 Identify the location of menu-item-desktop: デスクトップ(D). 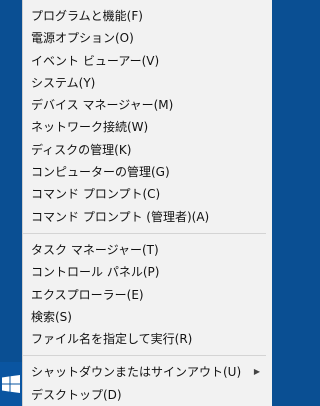
(147, 395).